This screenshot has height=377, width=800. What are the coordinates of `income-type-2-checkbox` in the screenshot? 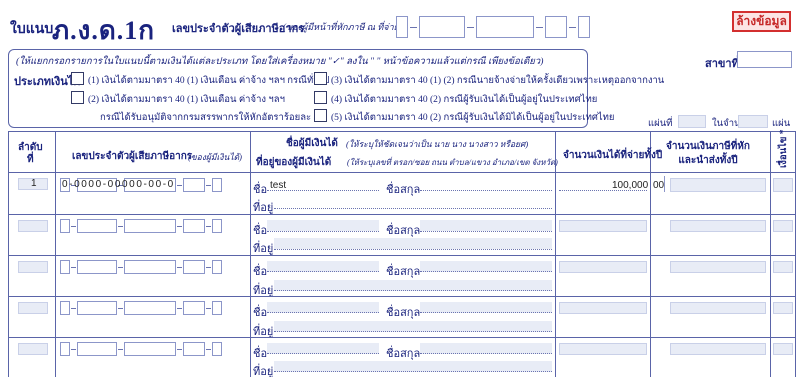 It's located at (77, 97).